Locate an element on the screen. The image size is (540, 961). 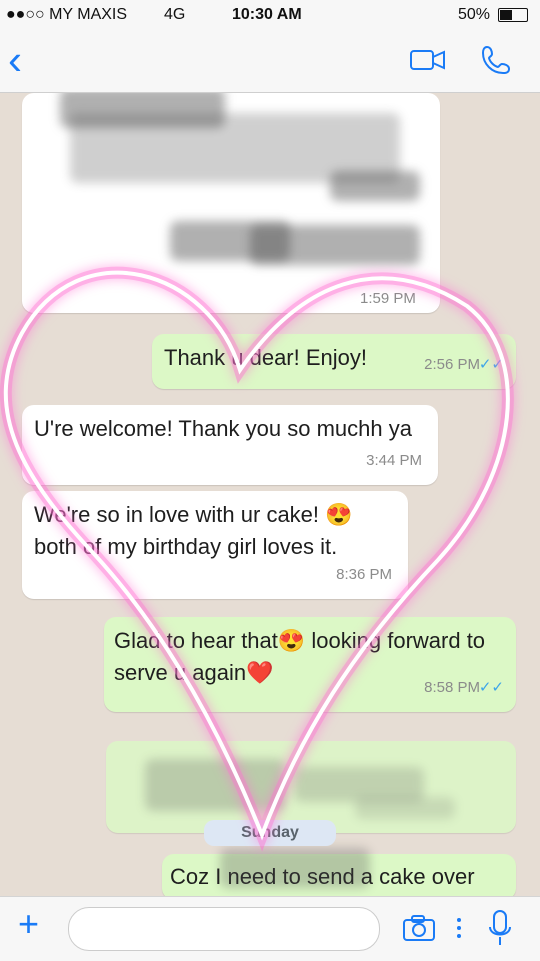
date-divider: Sunday is located at coordinates (270, 833).